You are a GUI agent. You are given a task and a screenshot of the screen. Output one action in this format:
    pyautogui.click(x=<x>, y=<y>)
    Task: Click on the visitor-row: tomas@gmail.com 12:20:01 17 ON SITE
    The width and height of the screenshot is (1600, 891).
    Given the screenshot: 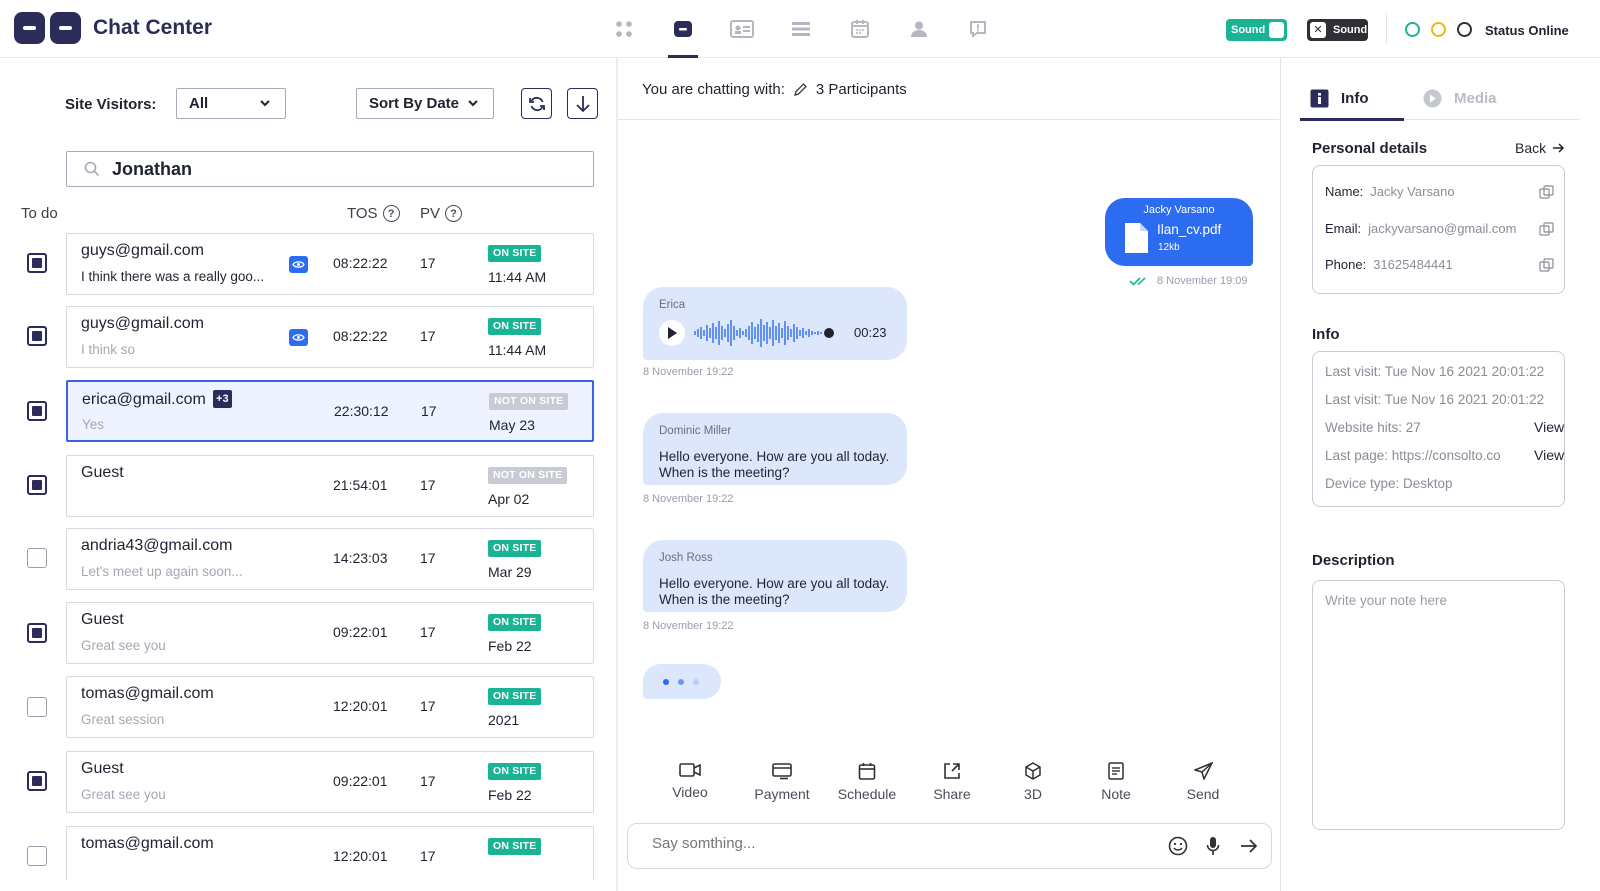 What is the action you would take?
    pyautogui.click(x=330, y=853)
    